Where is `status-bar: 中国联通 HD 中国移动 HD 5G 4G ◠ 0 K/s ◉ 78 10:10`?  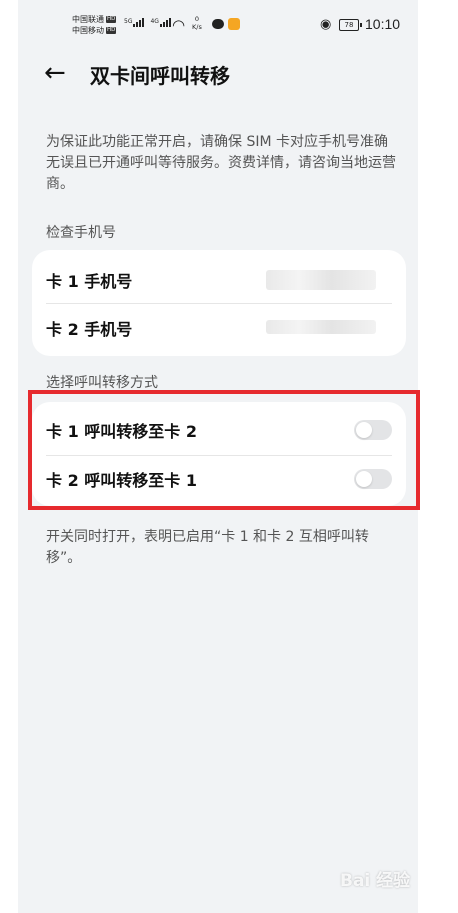
status-bar: 中国联通 HD 中国移动 HD 5G 4G ◠ 0 K/s ◉ 78 10:10 is located at coordinates (218, 24).